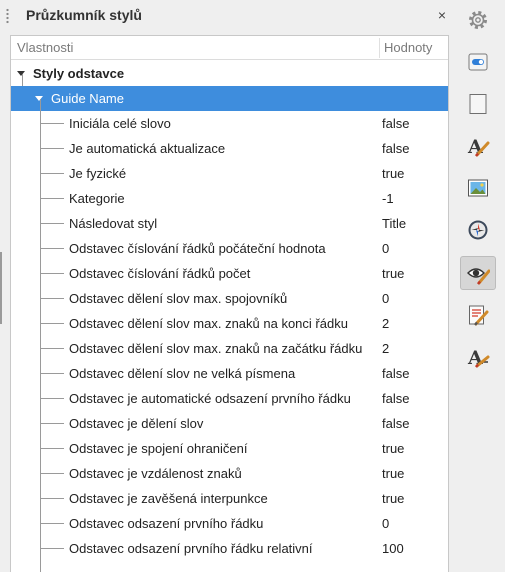 This screenshot has height=572, width=505. What do you see at coordinates (227, 16) in the screenshot?
I see `deck-title-bar: Průzkumník stylů ×` at bounding box center [227, 16].